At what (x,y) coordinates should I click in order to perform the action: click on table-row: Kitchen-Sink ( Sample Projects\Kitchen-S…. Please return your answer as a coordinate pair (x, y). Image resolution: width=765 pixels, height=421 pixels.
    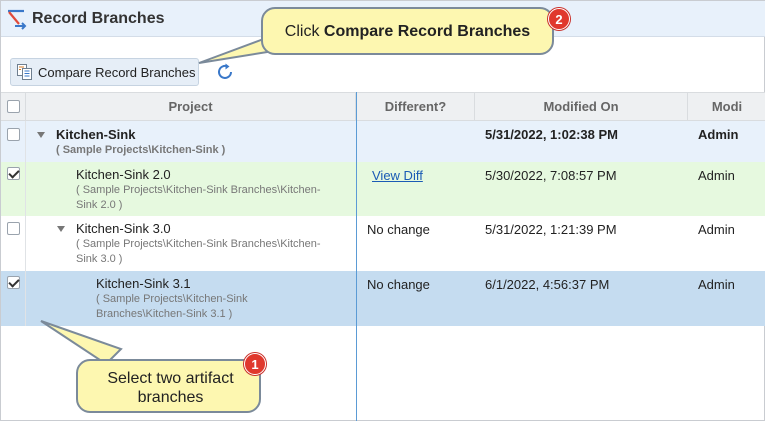
    Looking at the image, I should click on (383, 141).